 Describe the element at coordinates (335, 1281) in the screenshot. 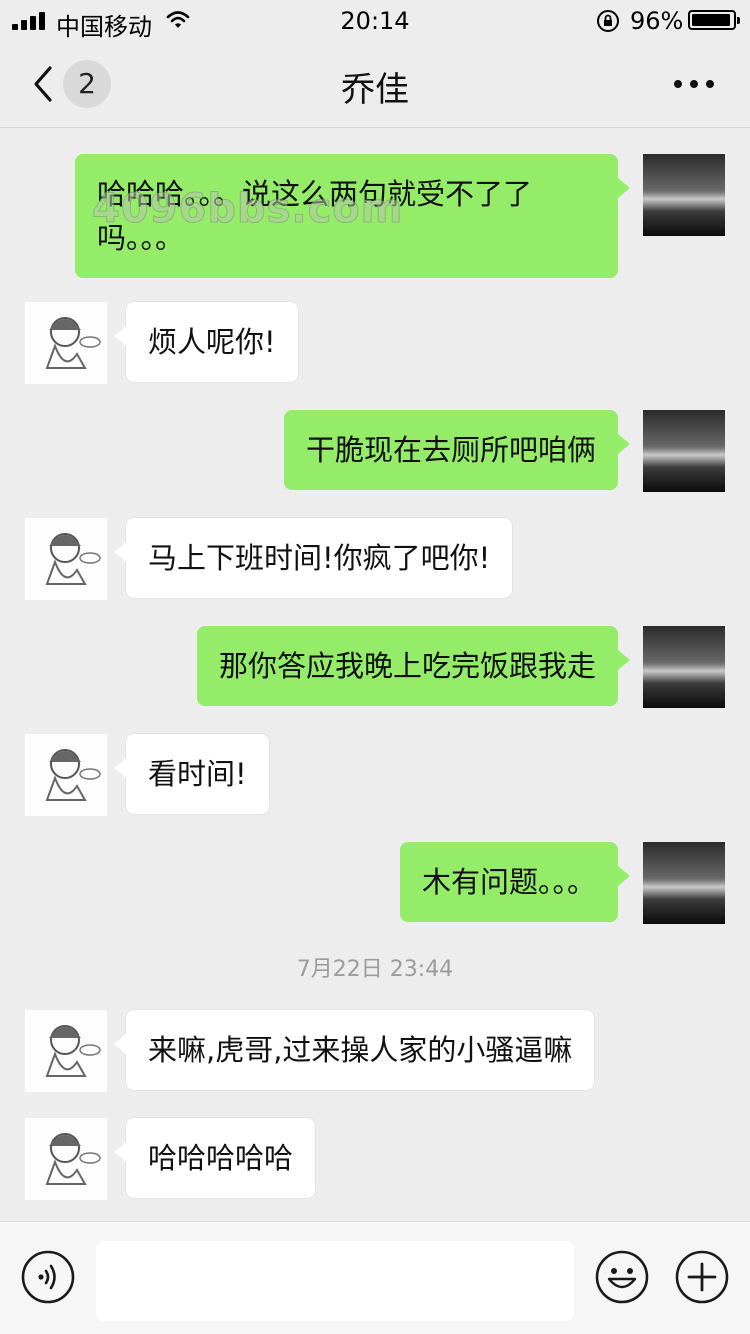

I see `message-input` at that location.